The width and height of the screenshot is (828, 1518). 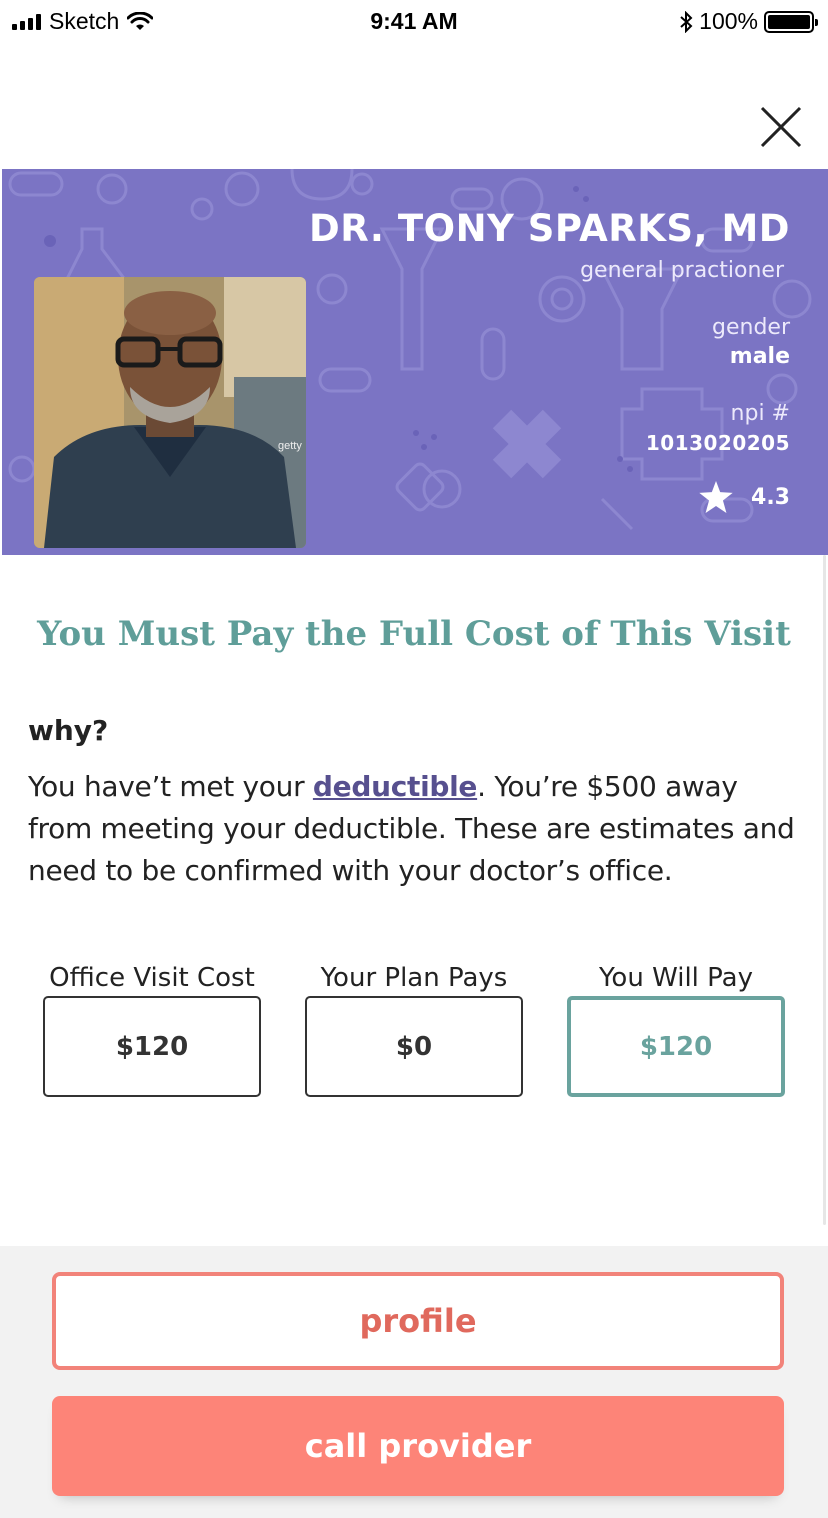 What do you see at coordinates (824, 890) in the screenshot?
I see `scrollbar` at bounding box center [824, 890].